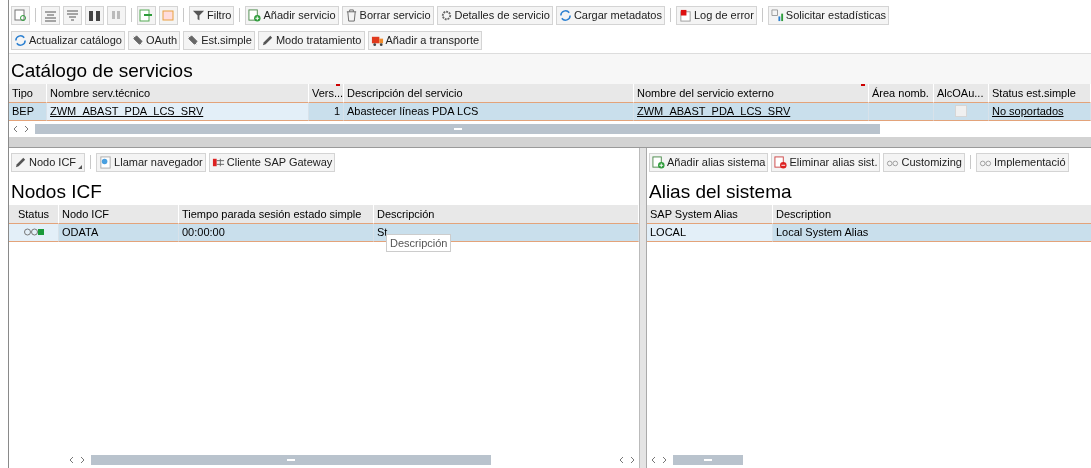 This screenshot has height=468, width=1091. Describe the element at coordinates (20, 15) in the screenshot. I see `select-layout-icon` at that location.